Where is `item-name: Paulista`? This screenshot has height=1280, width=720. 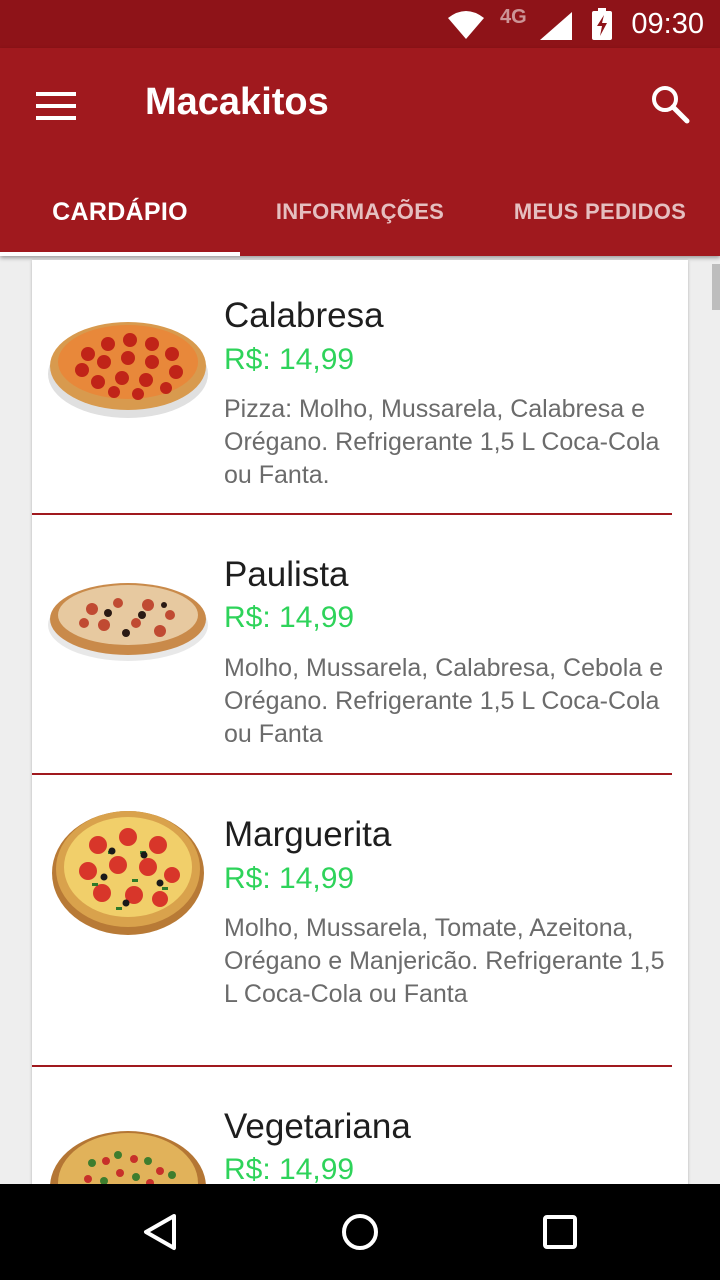 item-name: Paulista is located at coordinates (286, 574).